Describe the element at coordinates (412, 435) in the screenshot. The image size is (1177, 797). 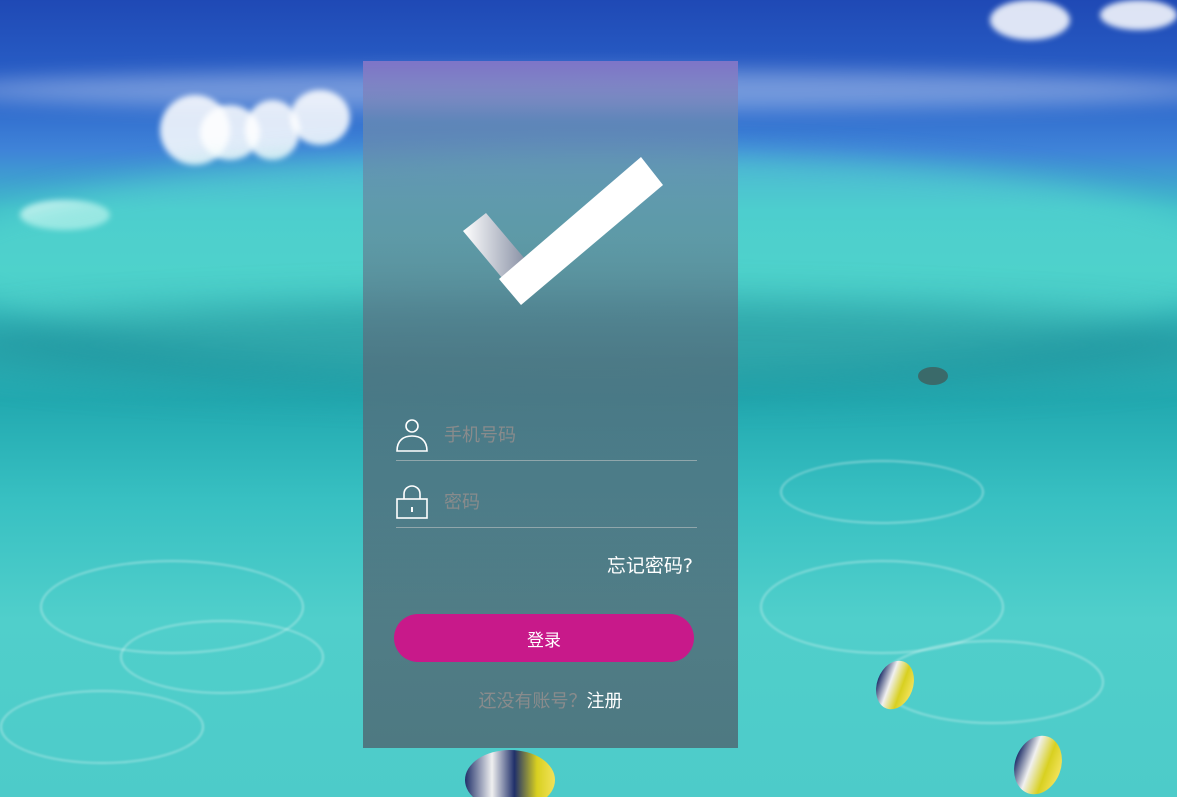
I see `user-icon` at that location.